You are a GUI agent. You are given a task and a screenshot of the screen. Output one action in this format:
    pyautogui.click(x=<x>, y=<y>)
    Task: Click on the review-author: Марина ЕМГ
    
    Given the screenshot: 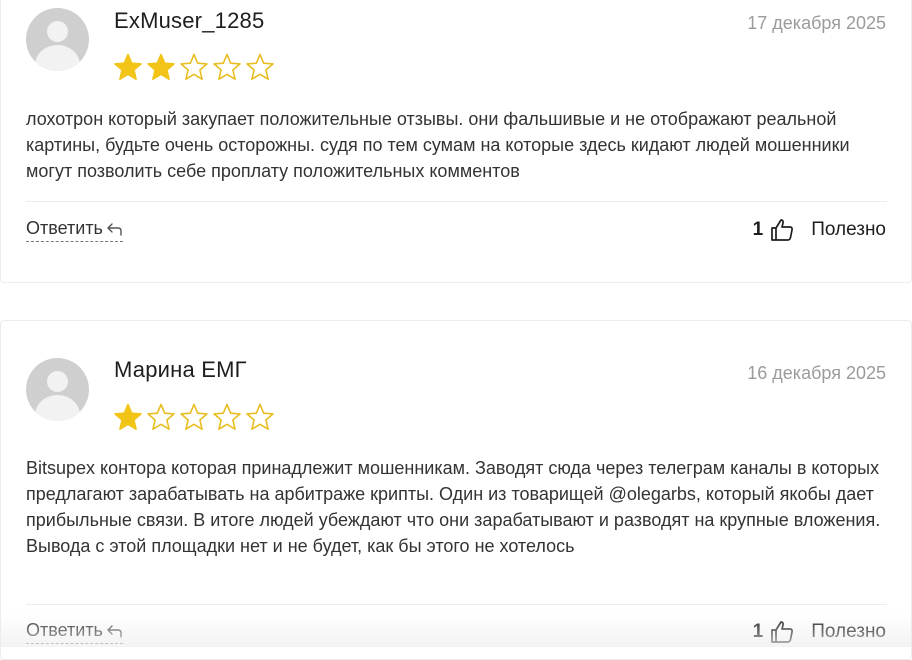 What is the action you would take?
    pyautogui.click(x=180, y=370)
    